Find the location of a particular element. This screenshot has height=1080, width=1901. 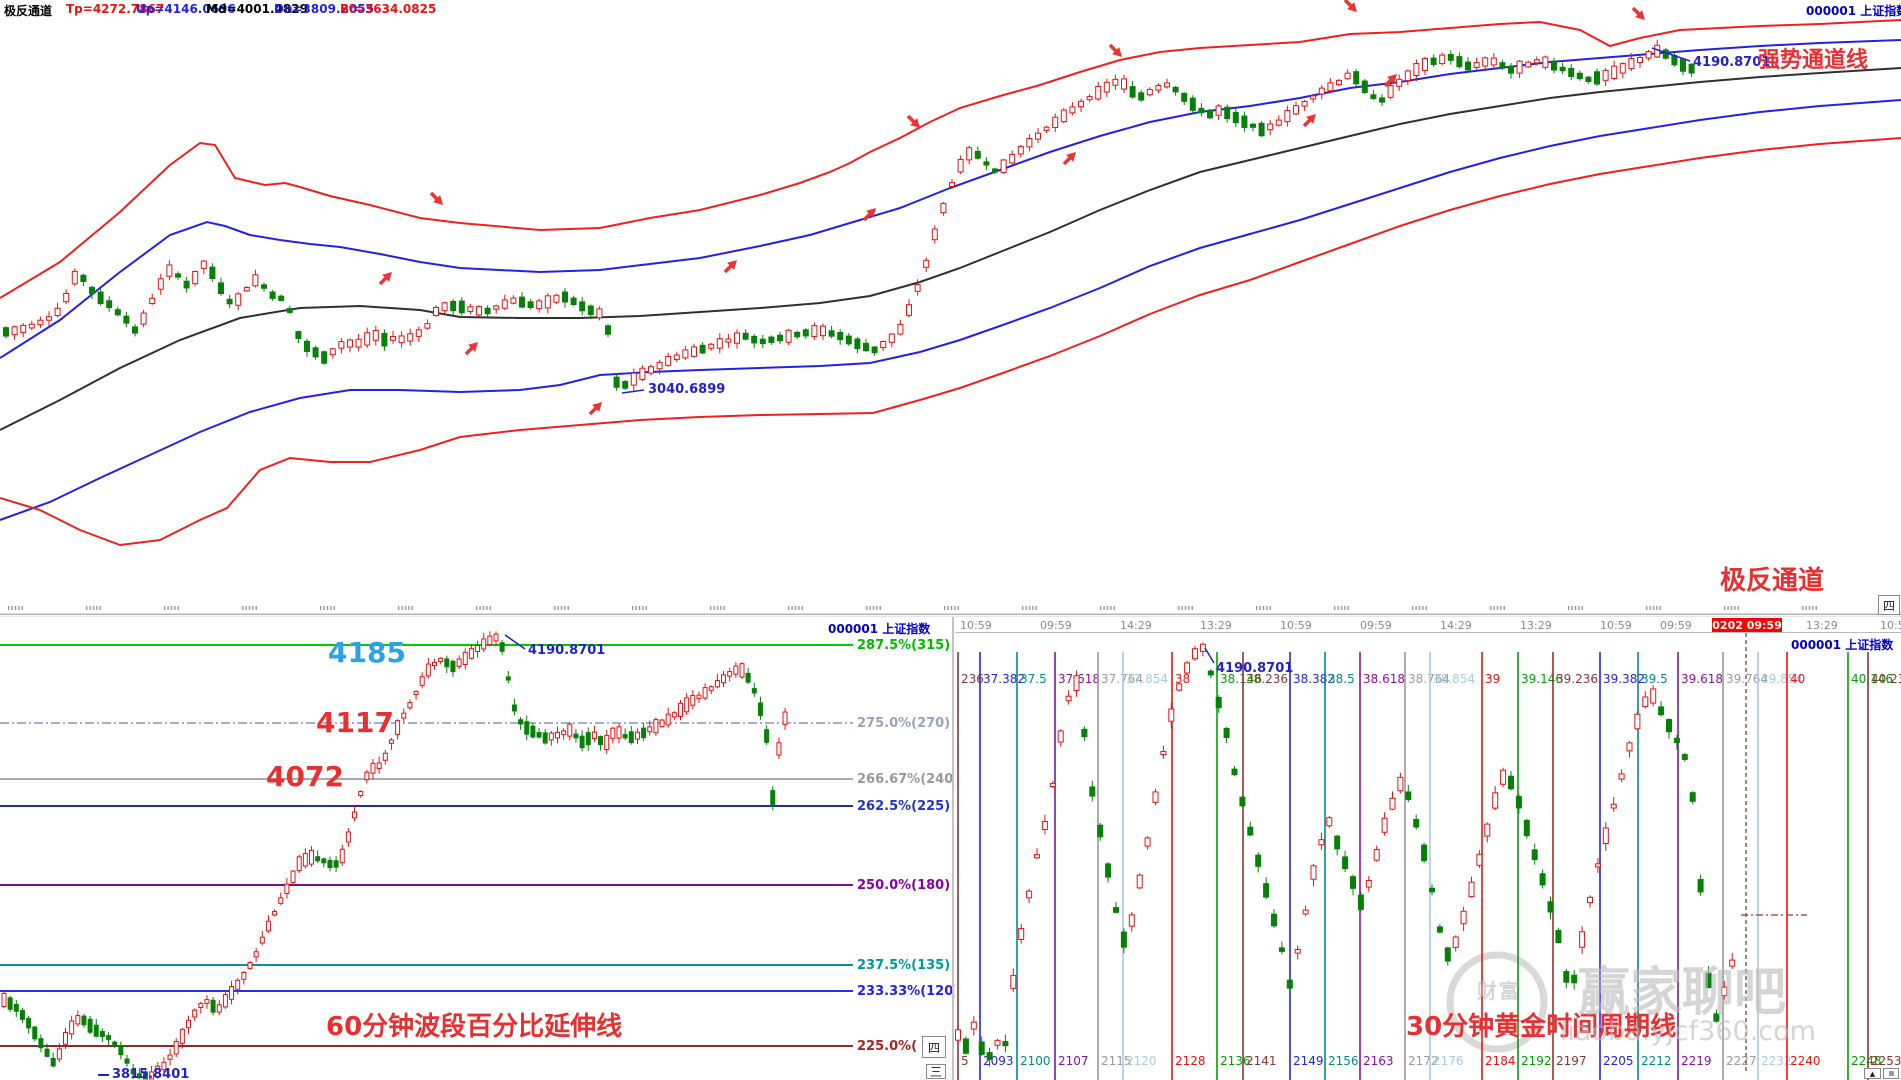

time-cycle-bottom-label: 2253 is located at coordinates (1886, 1061).